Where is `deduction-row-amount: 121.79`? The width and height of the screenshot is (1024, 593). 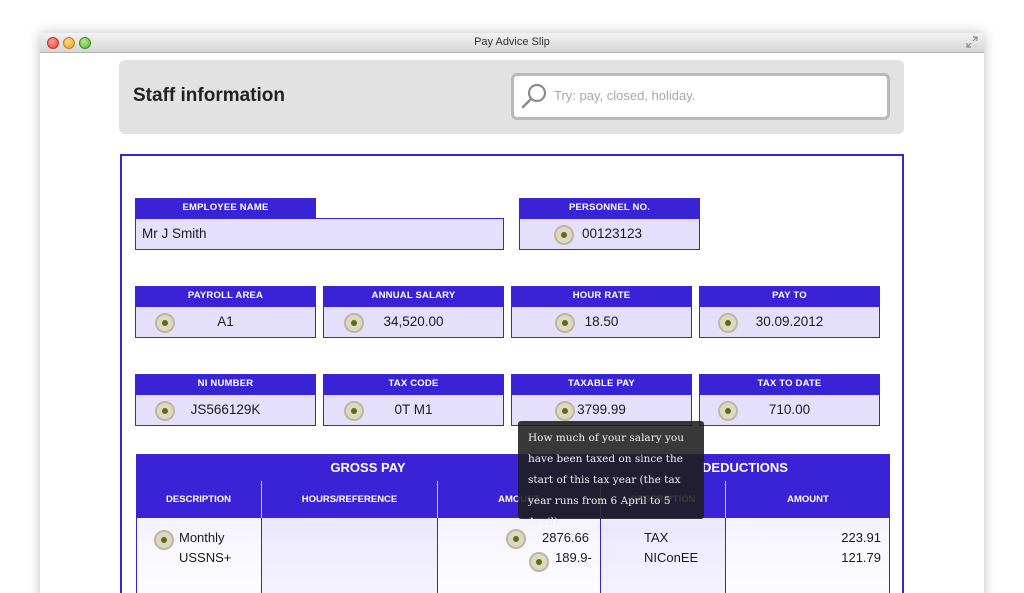 deduction-row-amount: 121.79 is located at coordinates (861, 557).